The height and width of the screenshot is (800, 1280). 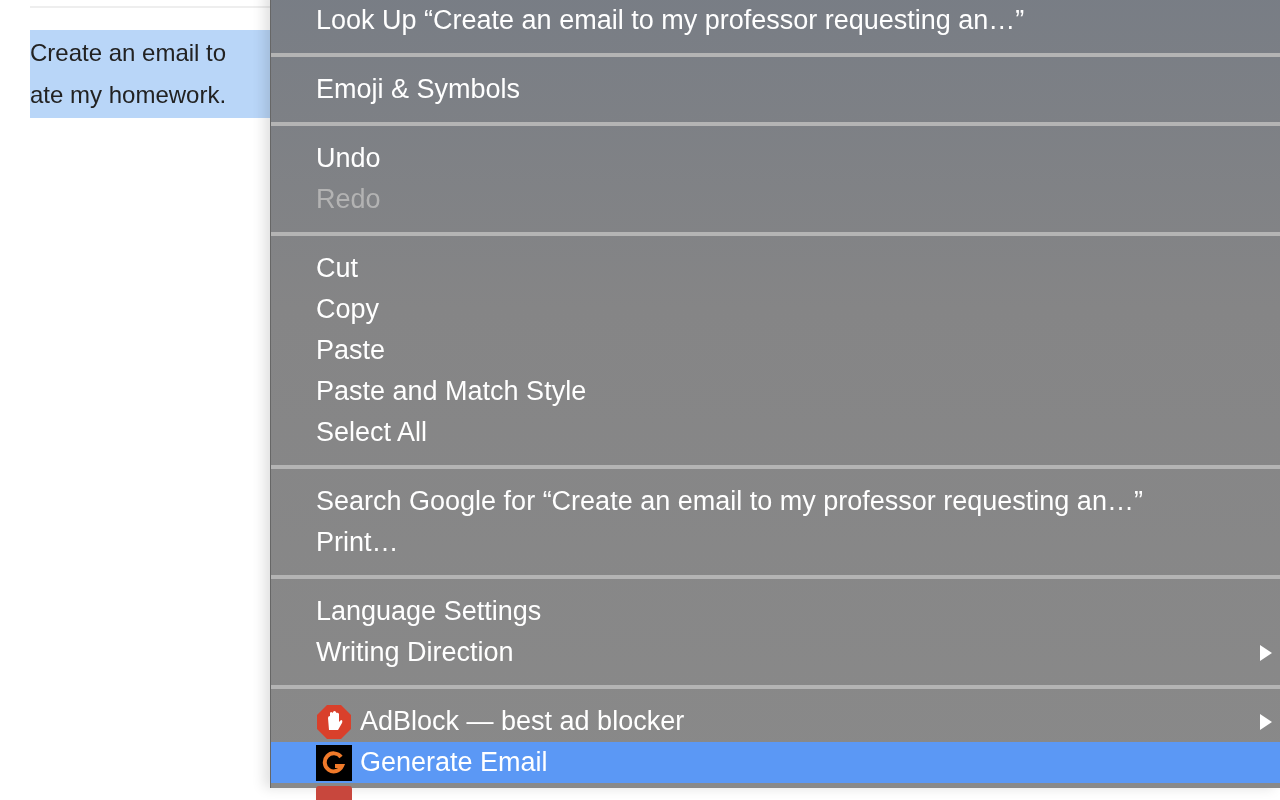 I want to click on menu-item: Cut, so click(x=775, y=268).